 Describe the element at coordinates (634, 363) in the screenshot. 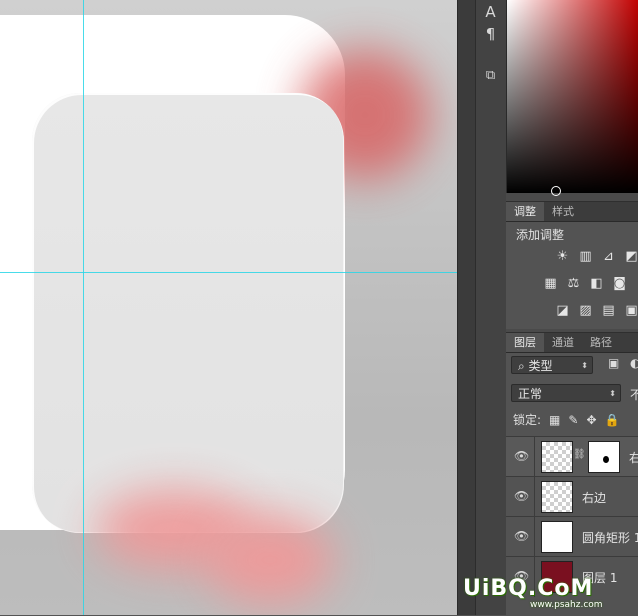

I see `adjust-filter-icon: ◐` at that location.